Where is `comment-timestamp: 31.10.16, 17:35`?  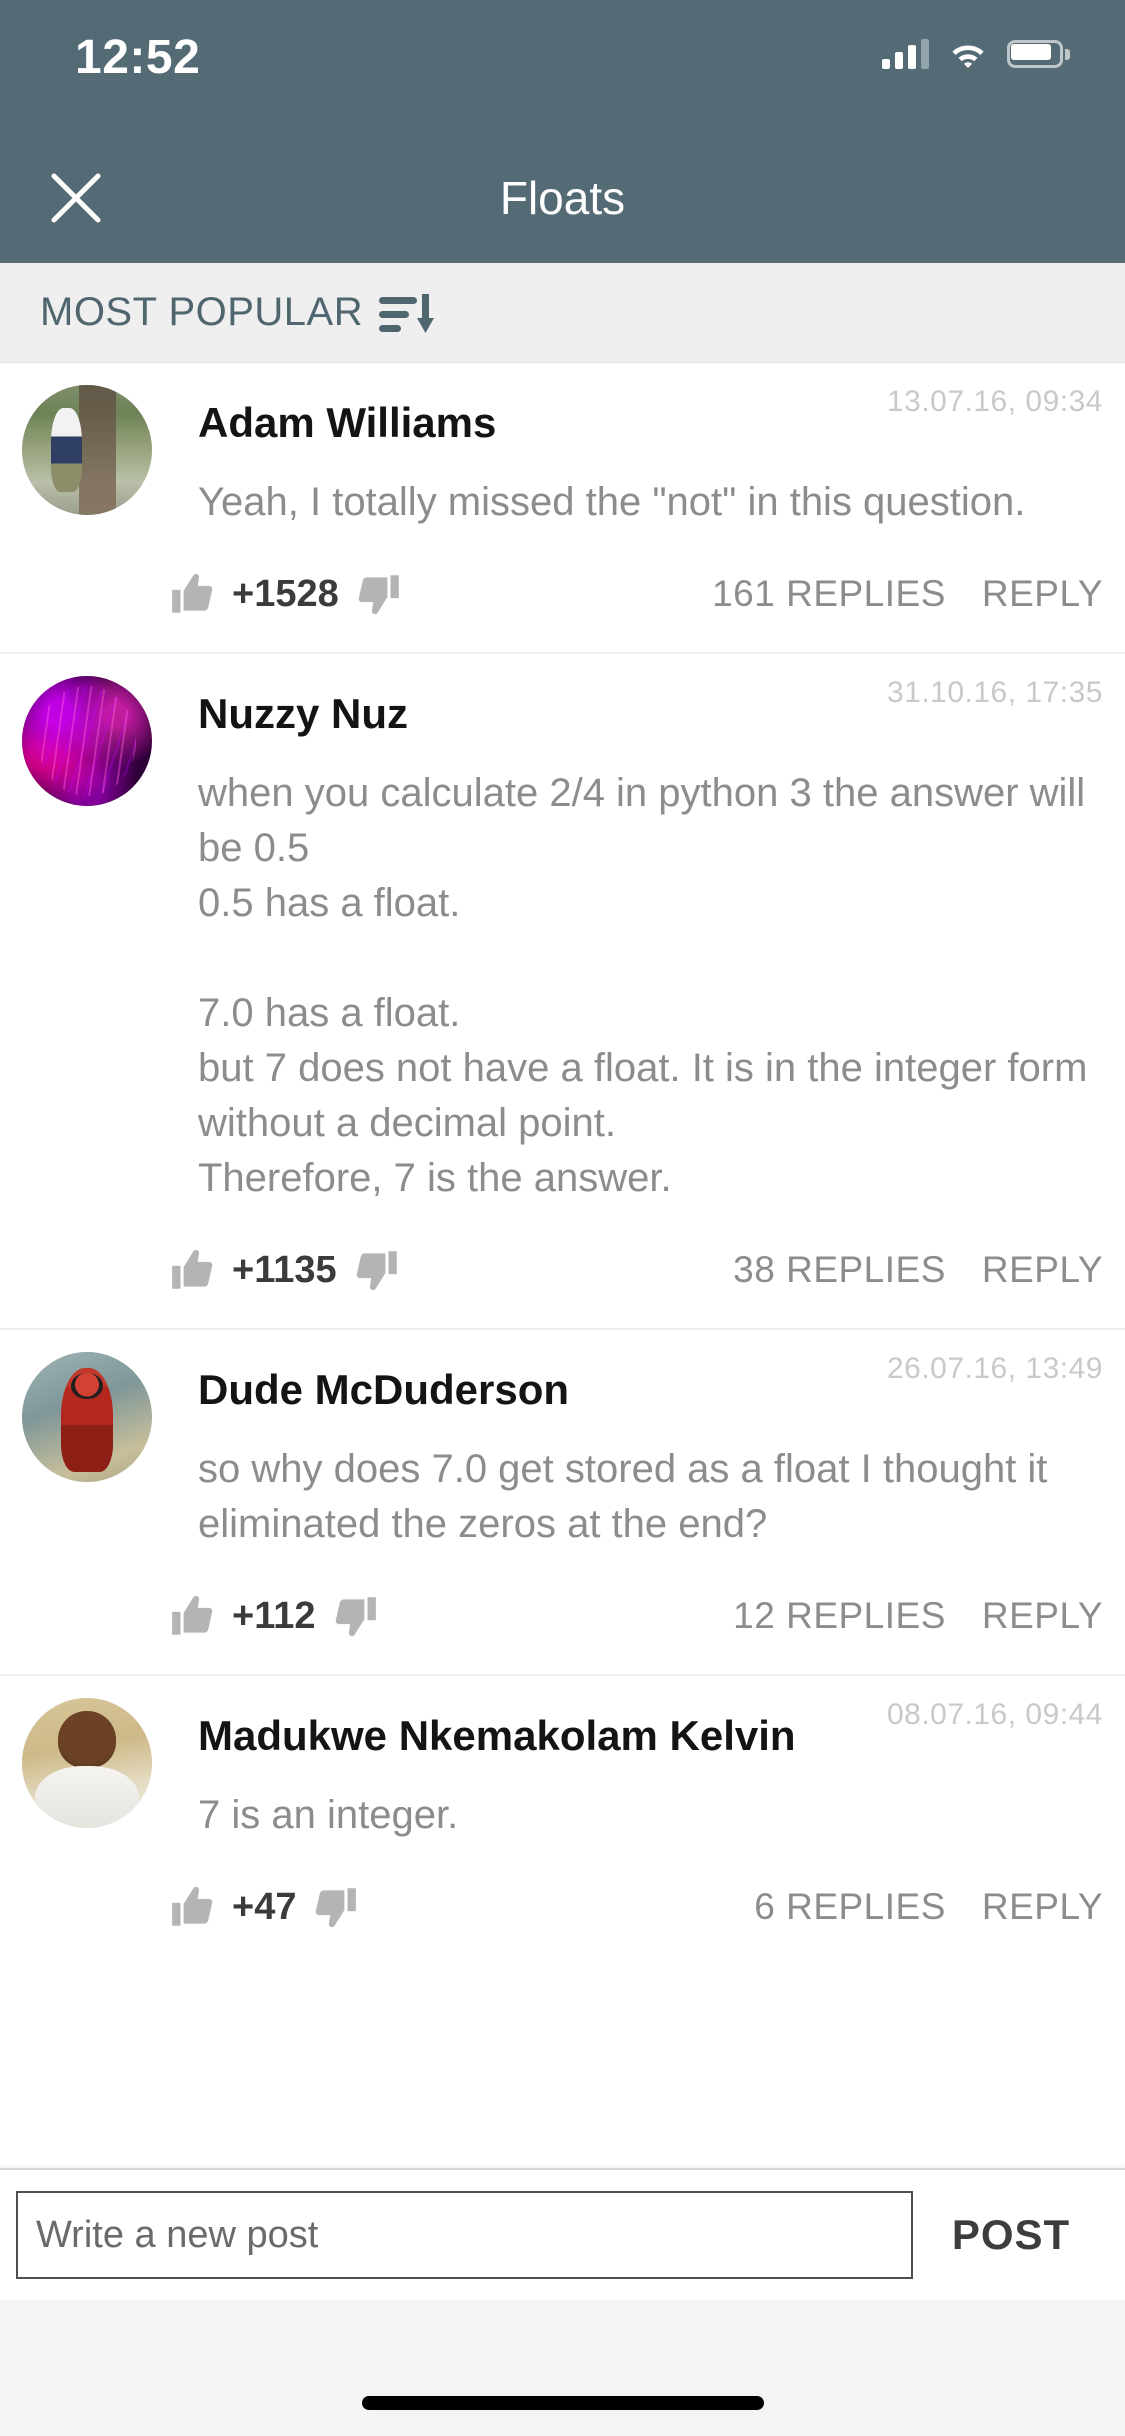 comment-timestamp: 31.10.16, 17:35 is located at coordinates (994, 692).